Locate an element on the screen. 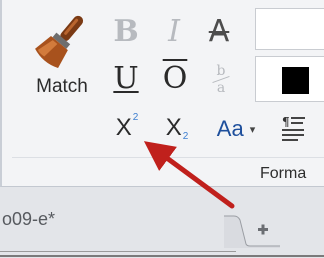  italic-button: I is located at coordinates (174, 32).